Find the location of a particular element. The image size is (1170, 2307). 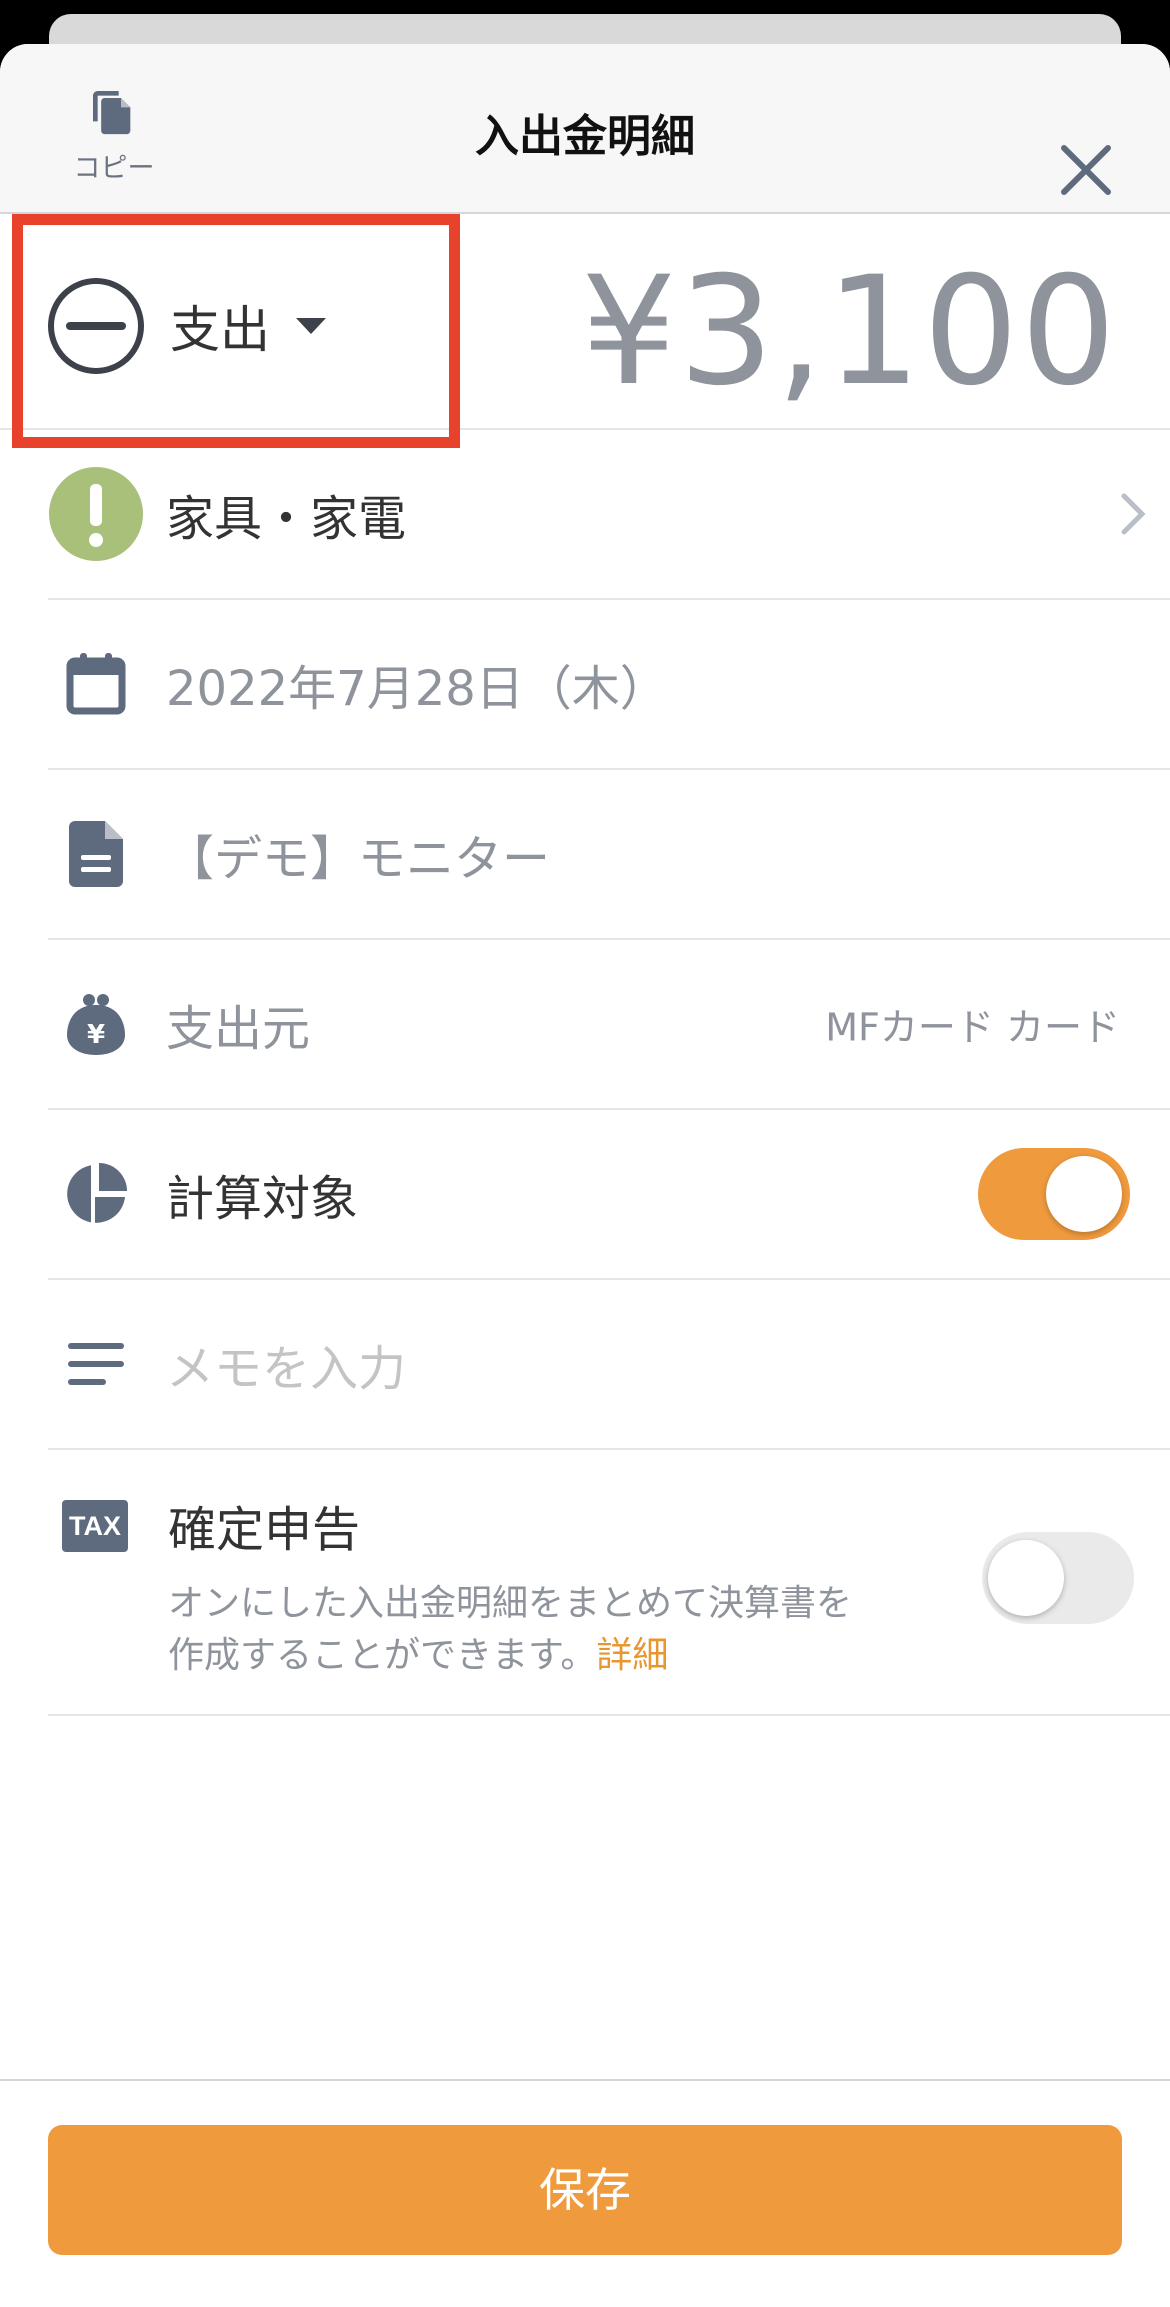

memo-input: メモを入力 is located at coordinates (286, 1364).